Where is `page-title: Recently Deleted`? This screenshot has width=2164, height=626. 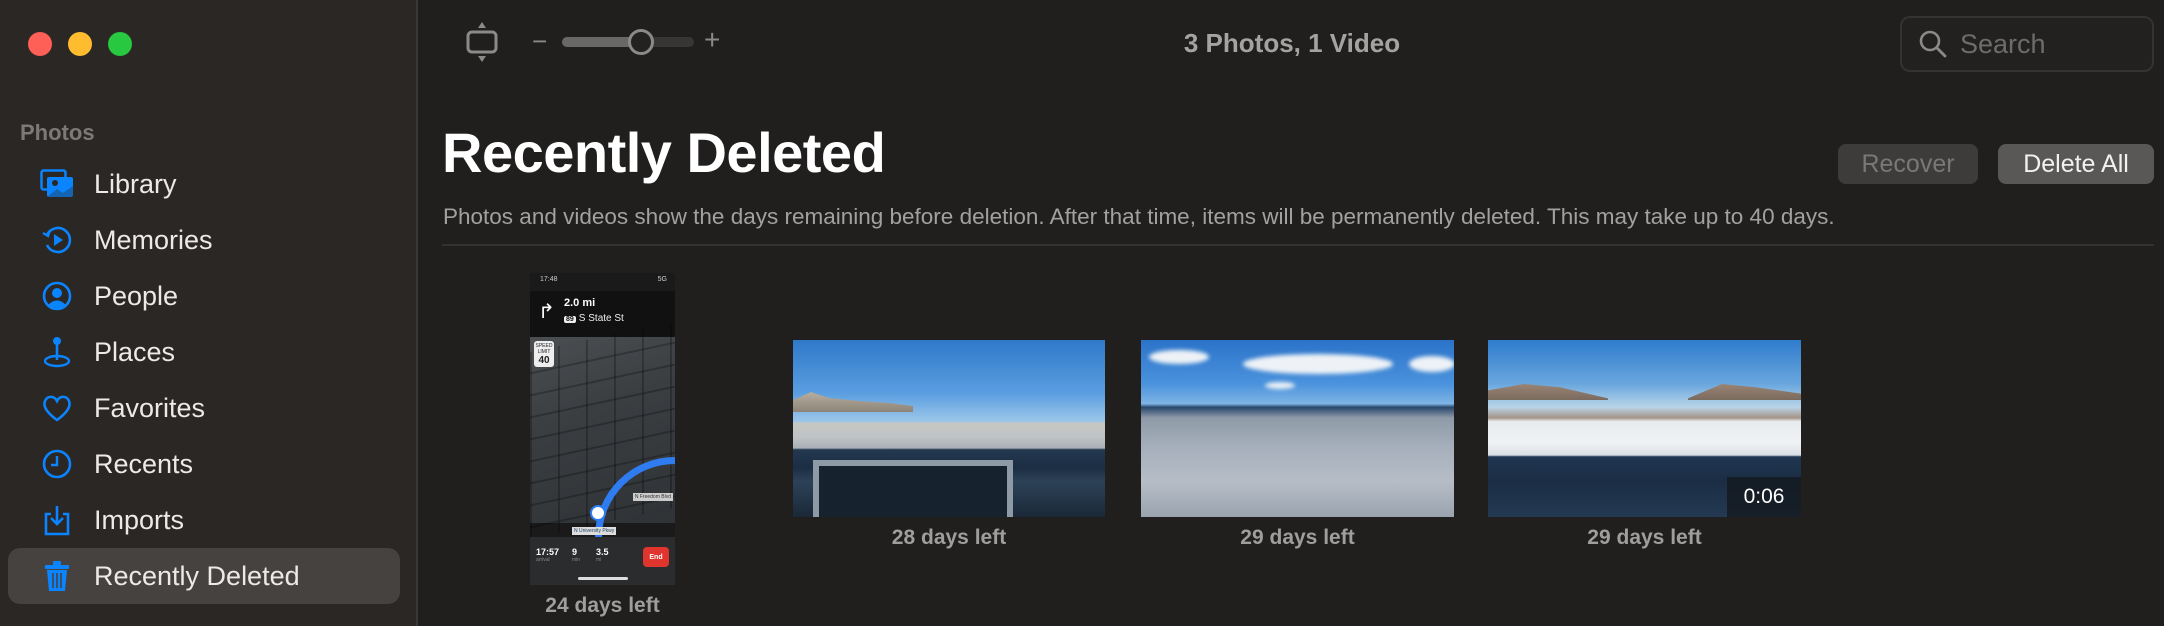
page-title: Recently Deleted is located at coordinates (664, 152).